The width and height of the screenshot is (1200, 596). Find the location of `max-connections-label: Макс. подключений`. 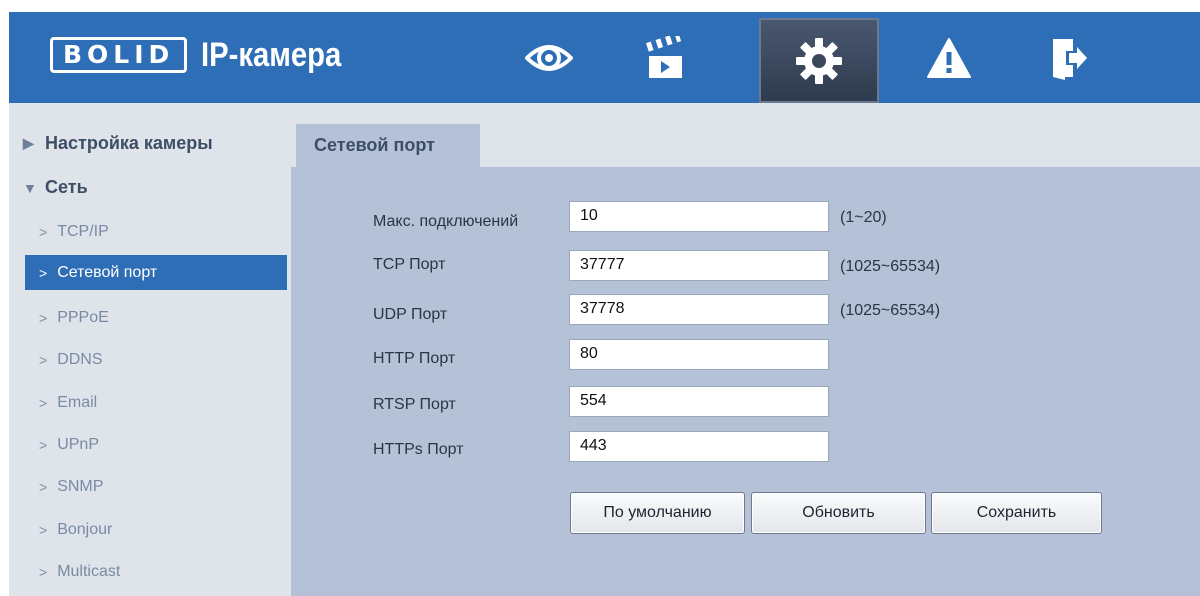

max-connections-label: Макс. подключений is located at coordinates (446, 221).